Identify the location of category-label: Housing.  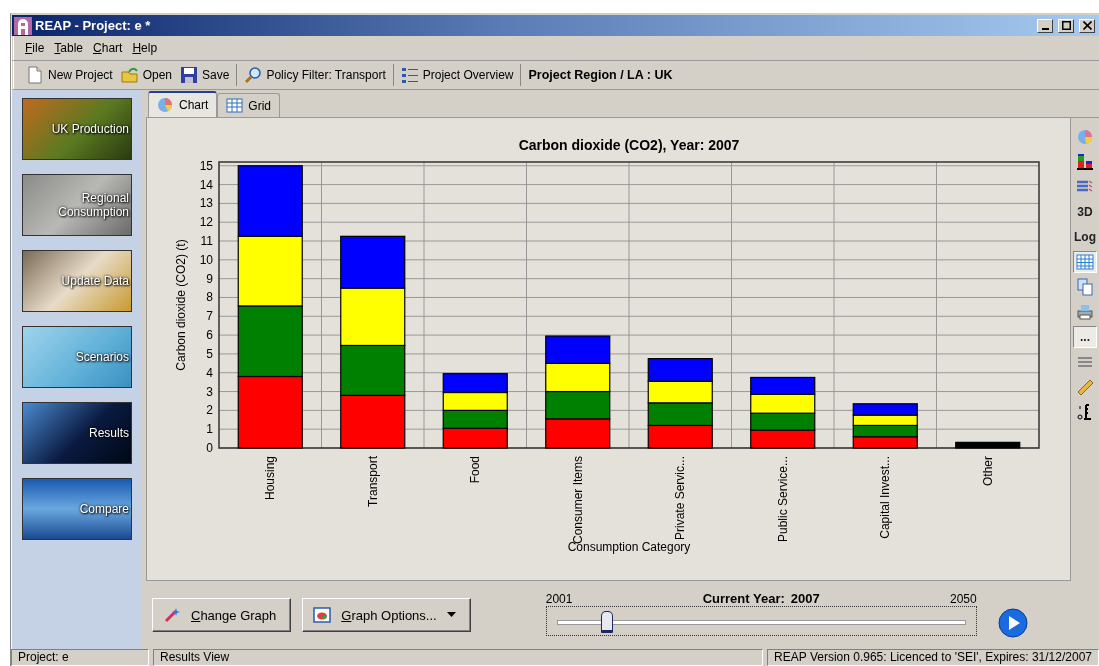
(270, 478).